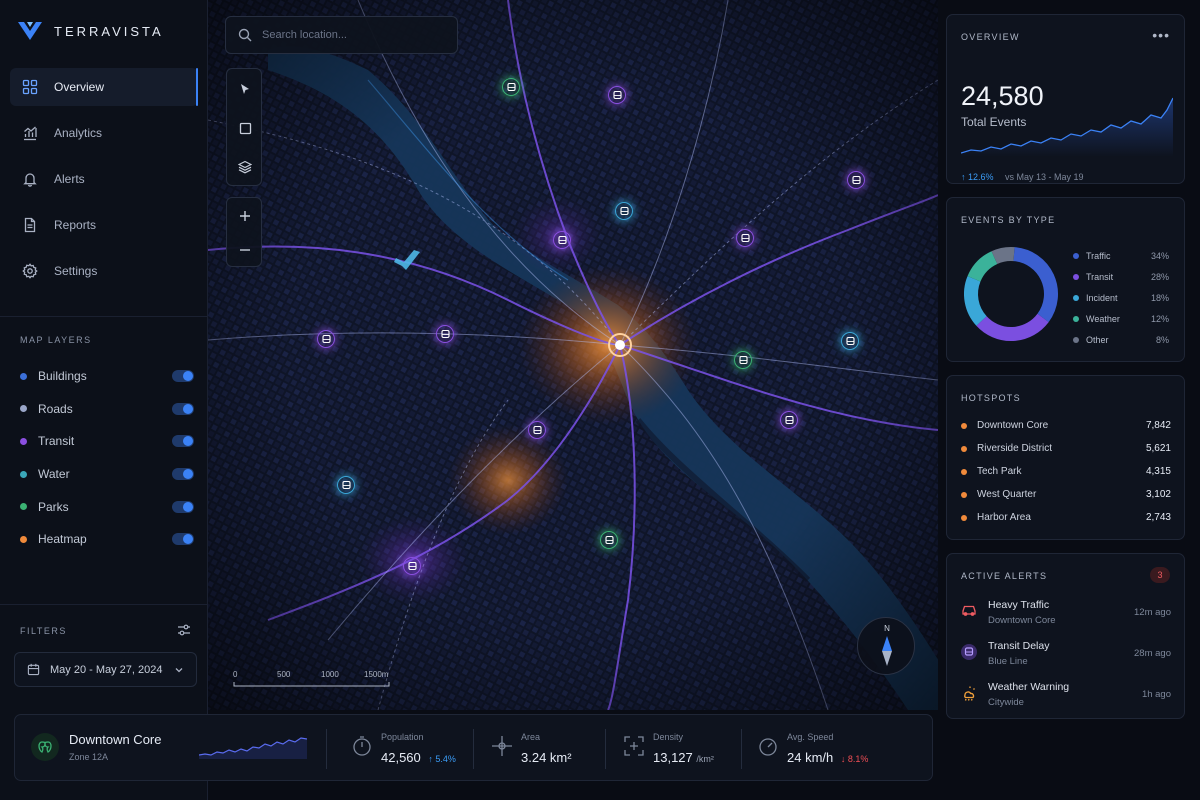 This screenshot has width=1200, height=800. Describe the element at coordinates (975, 301) in the screenshot. I see `donut-slice-incident` at that location.